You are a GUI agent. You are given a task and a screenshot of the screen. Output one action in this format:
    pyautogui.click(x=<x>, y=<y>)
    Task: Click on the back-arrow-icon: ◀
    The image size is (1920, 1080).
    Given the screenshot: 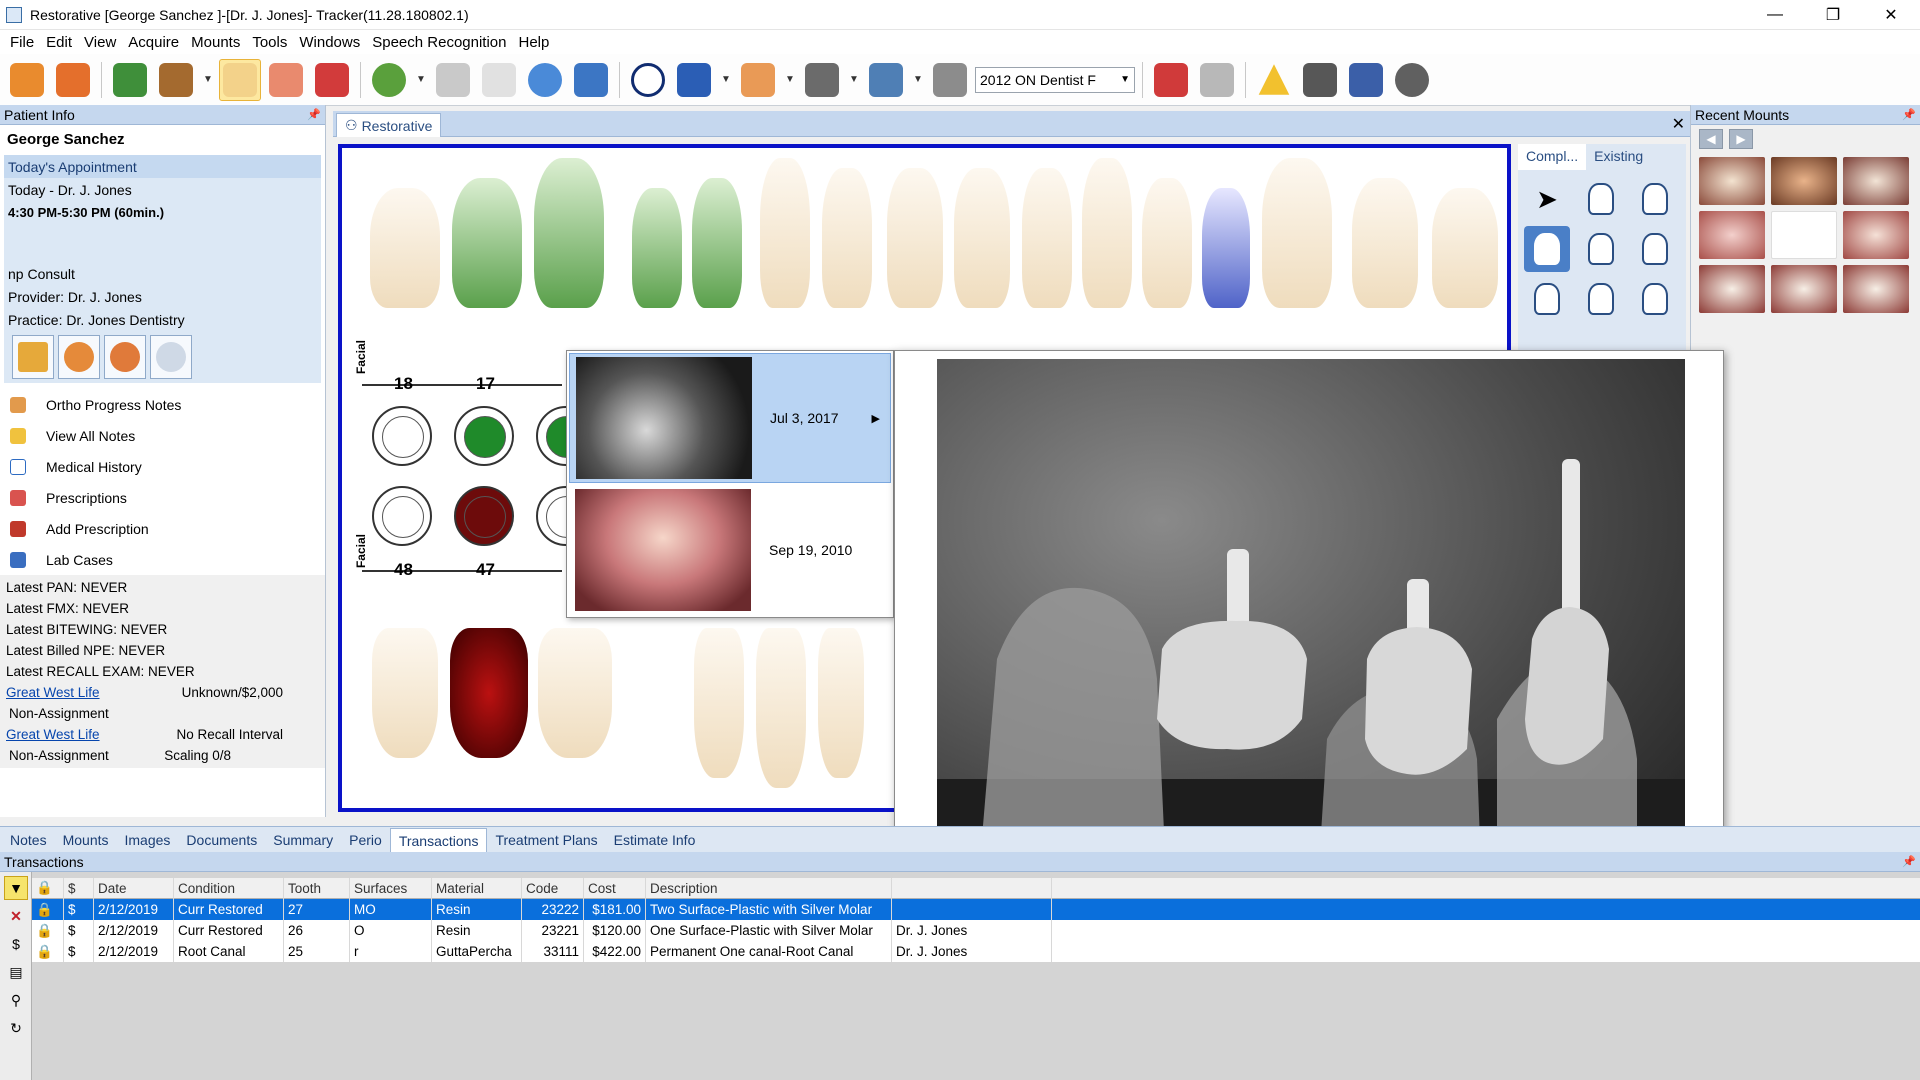 What is the action you would take?
    pyautogui.click(x=1711, y=139)
    